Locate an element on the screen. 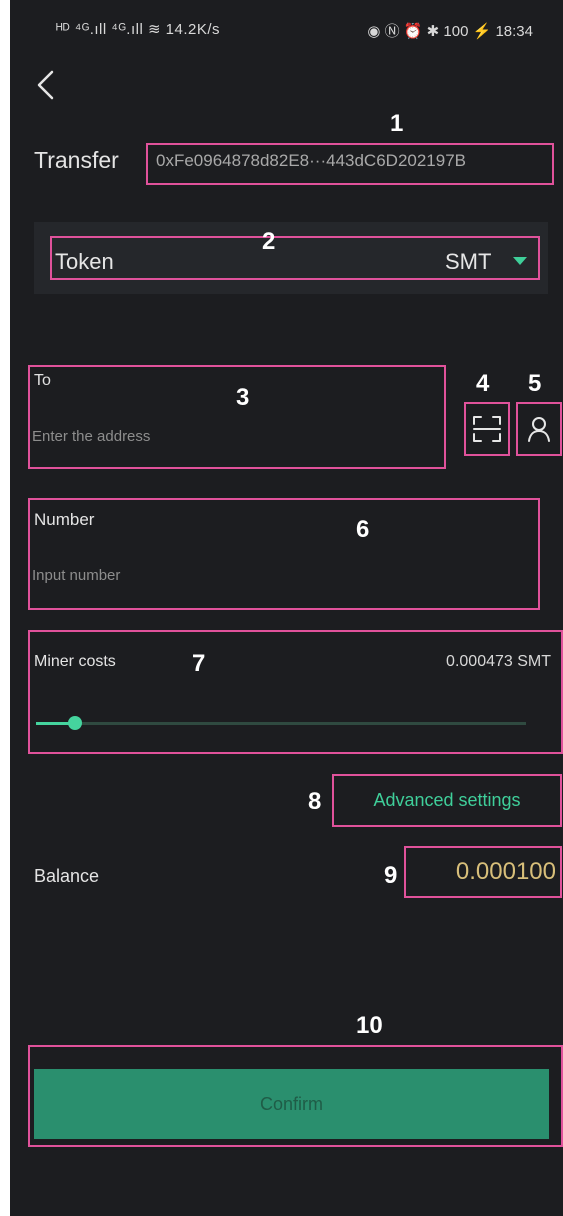  miner-slider-track is located at coordinates (281, 723).